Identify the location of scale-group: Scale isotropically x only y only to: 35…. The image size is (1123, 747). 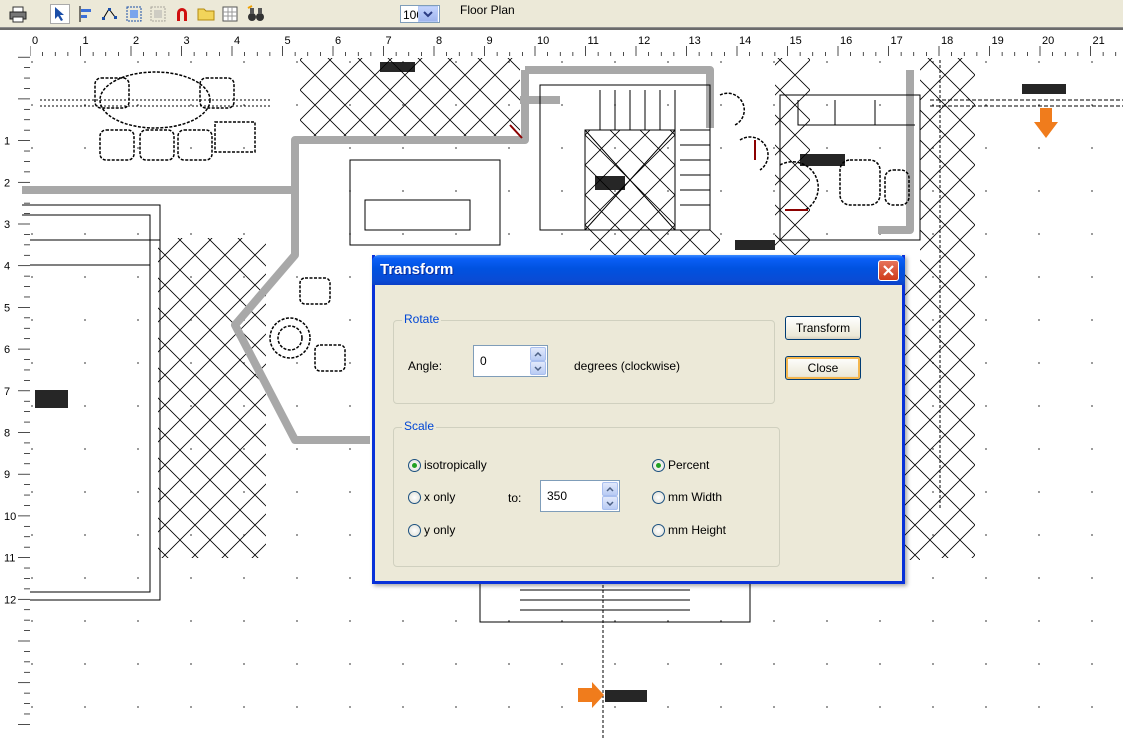
(586, 493).